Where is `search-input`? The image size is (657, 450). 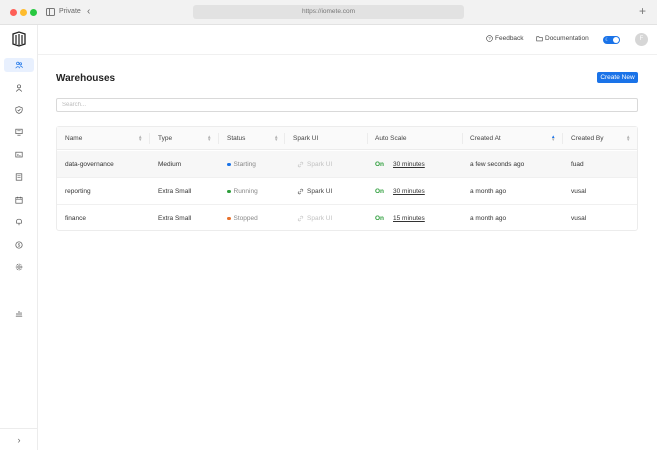
search-input is located at coordinates (347, 105).